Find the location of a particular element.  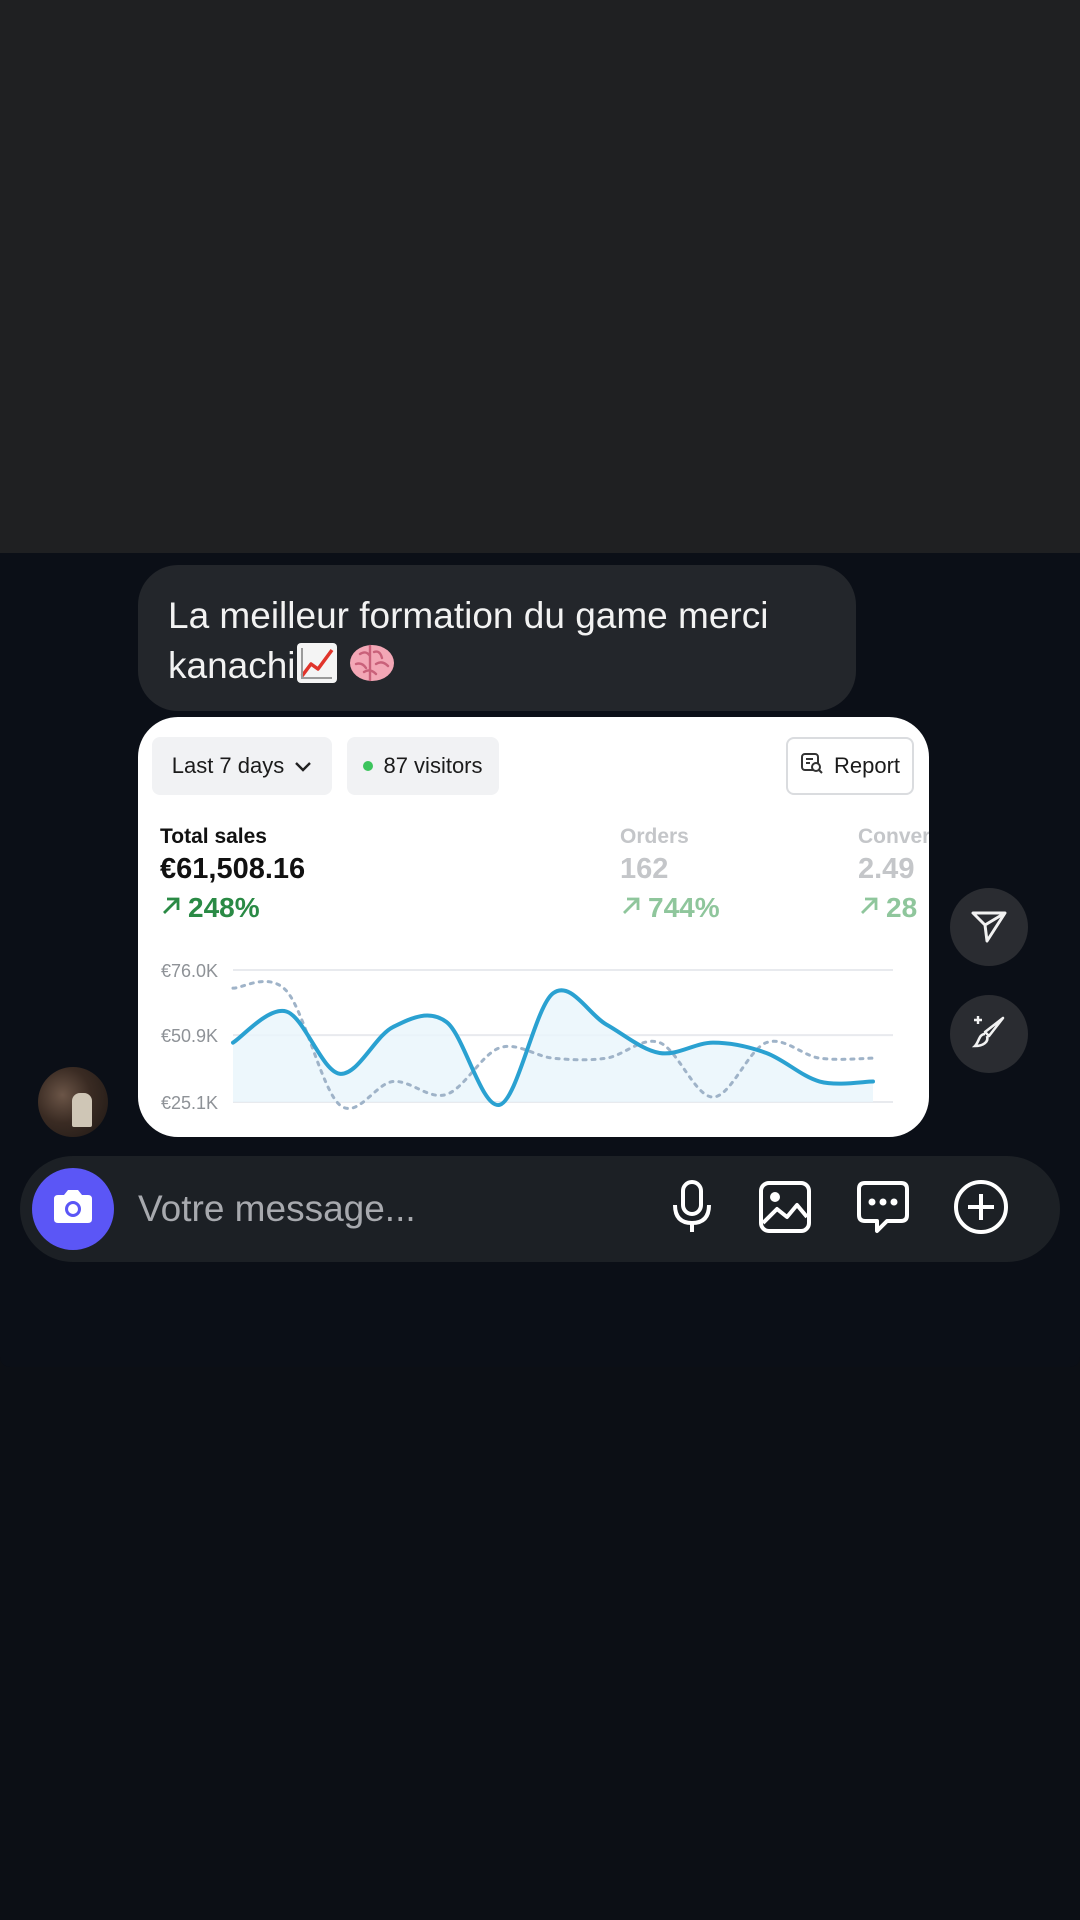

add-button is located at coordinates (981, 1209).